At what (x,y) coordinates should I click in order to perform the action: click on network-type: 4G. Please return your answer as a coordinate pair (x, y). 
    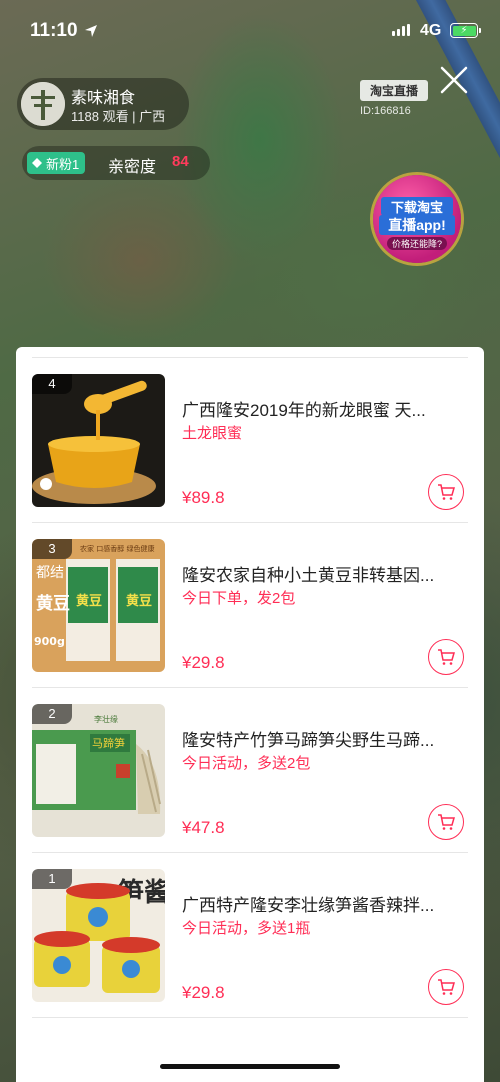
    Looking at the image, I should click on (431, 30).